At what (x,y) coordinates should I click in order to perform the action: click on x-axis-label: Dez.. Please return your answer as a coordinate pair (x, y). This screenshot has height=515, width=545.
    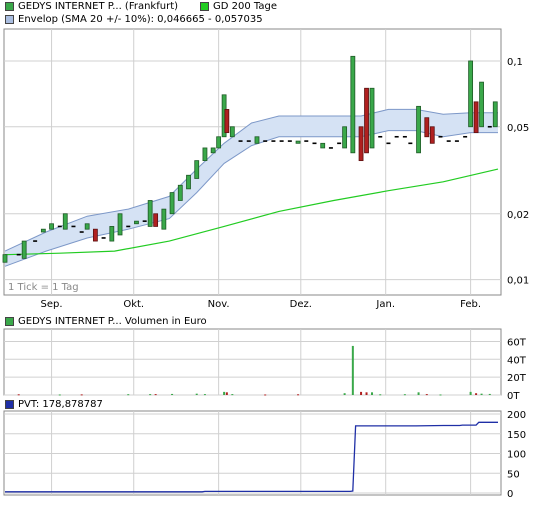
    Looking at the image, I should click on (301, 304).